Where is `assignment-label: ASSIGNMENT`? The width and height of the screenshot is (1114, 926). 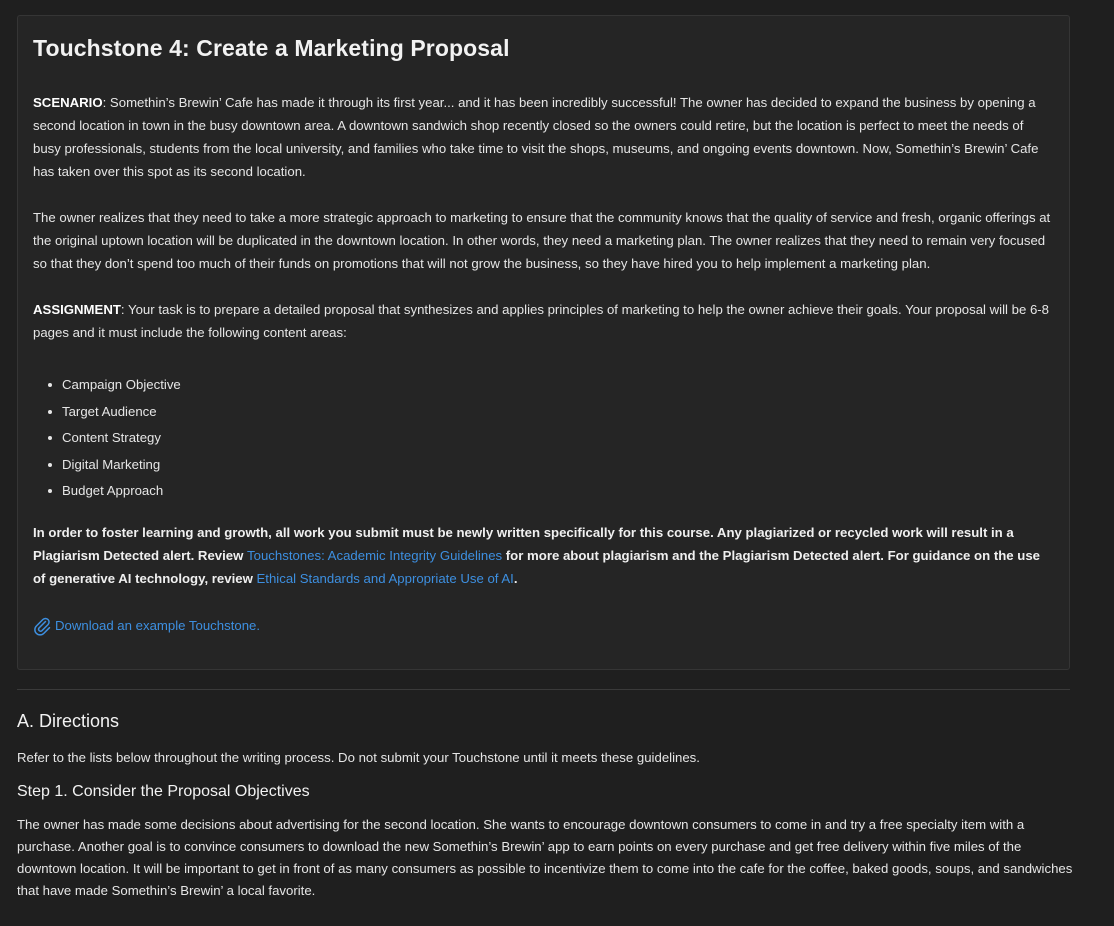
assignment-label: ASSIGNMENT is located at coordinates (77, 309).